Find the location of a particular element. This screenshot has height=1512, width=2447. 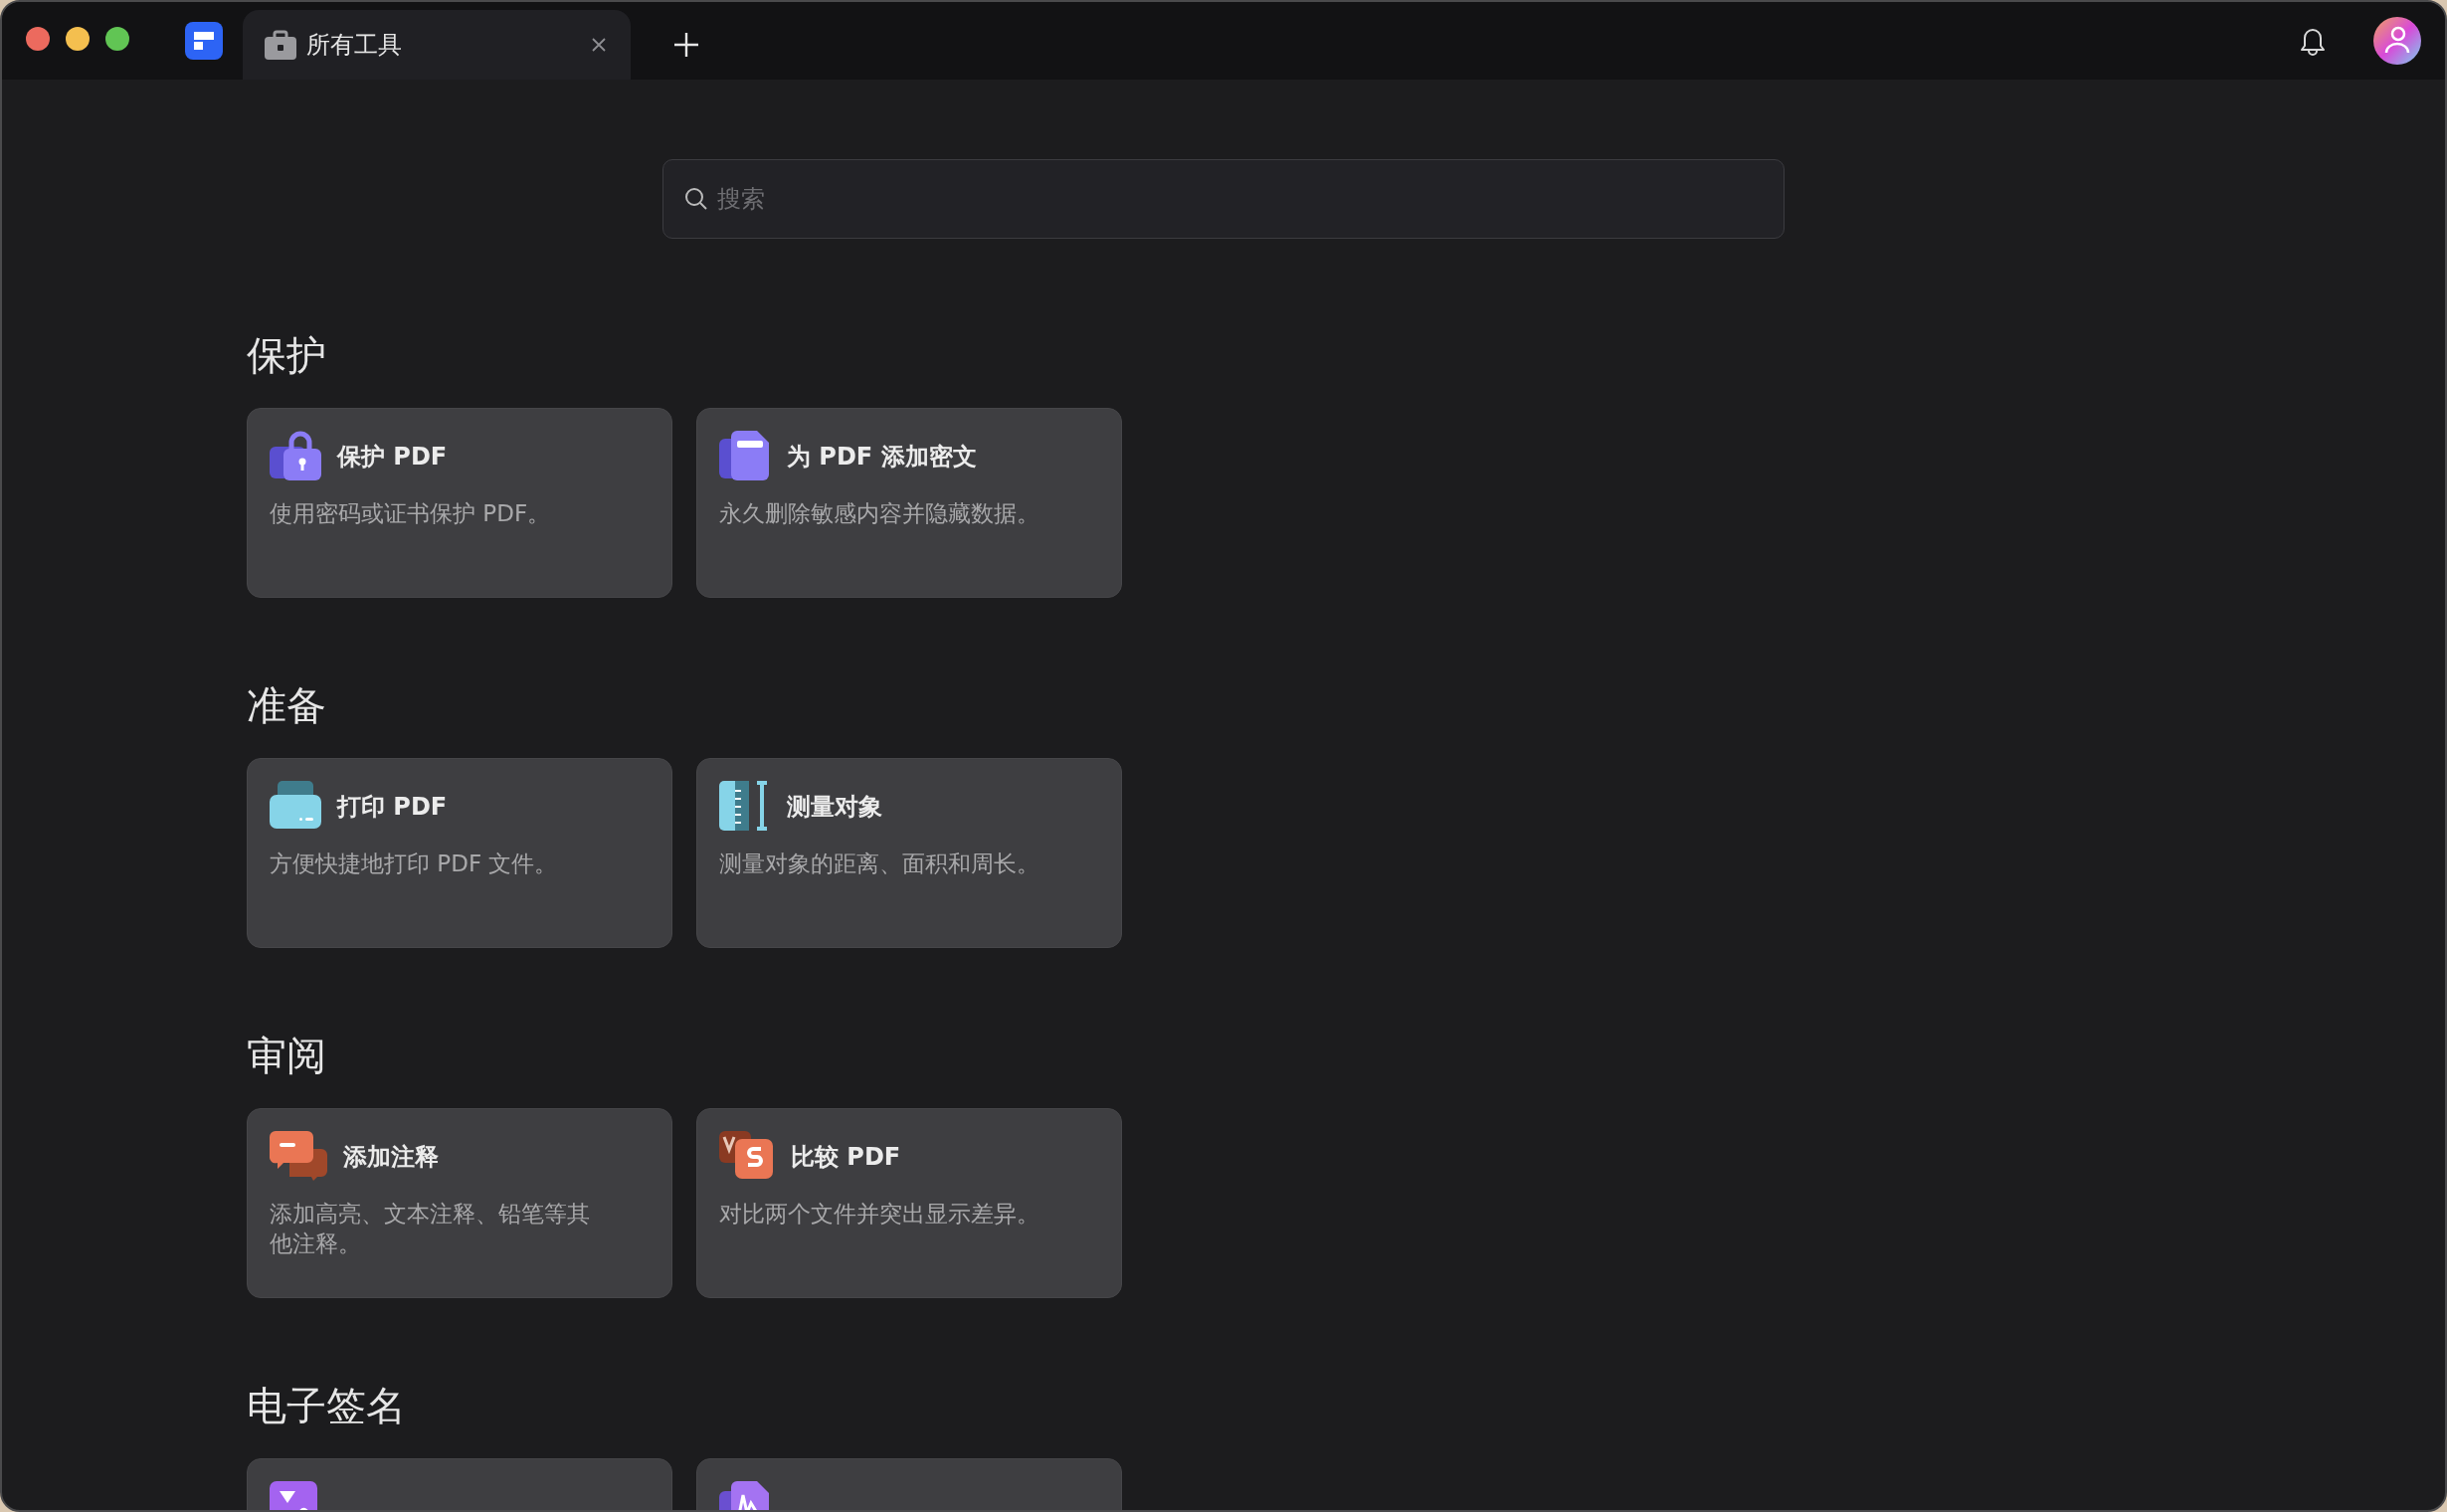

tool-title: 为 PDF 添加密文 is located at coordinates (882, 457).